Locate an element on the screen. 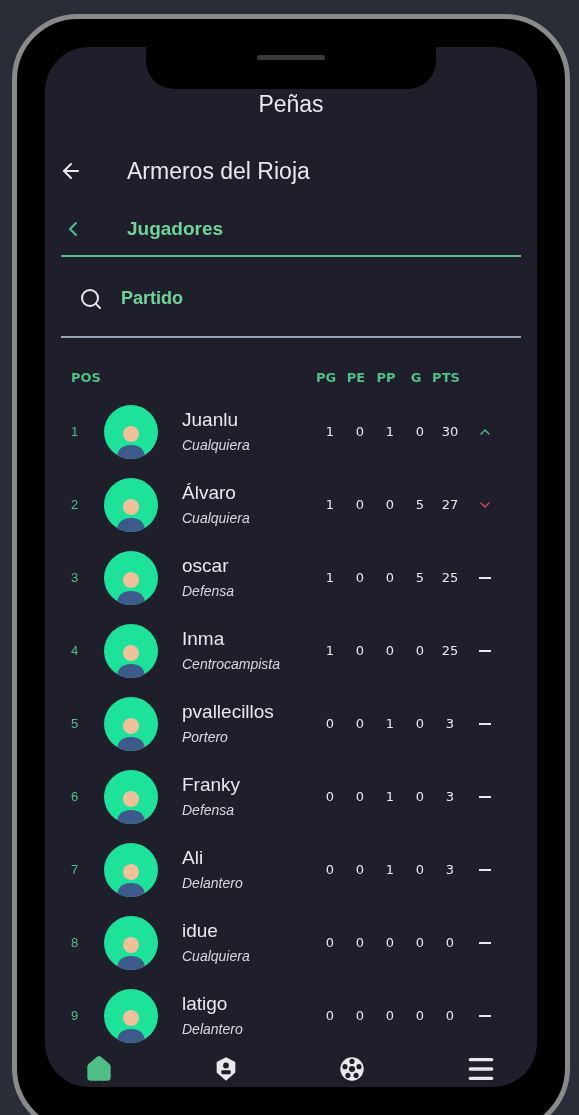  player-name: Franky is located at coordinates (212, 784).